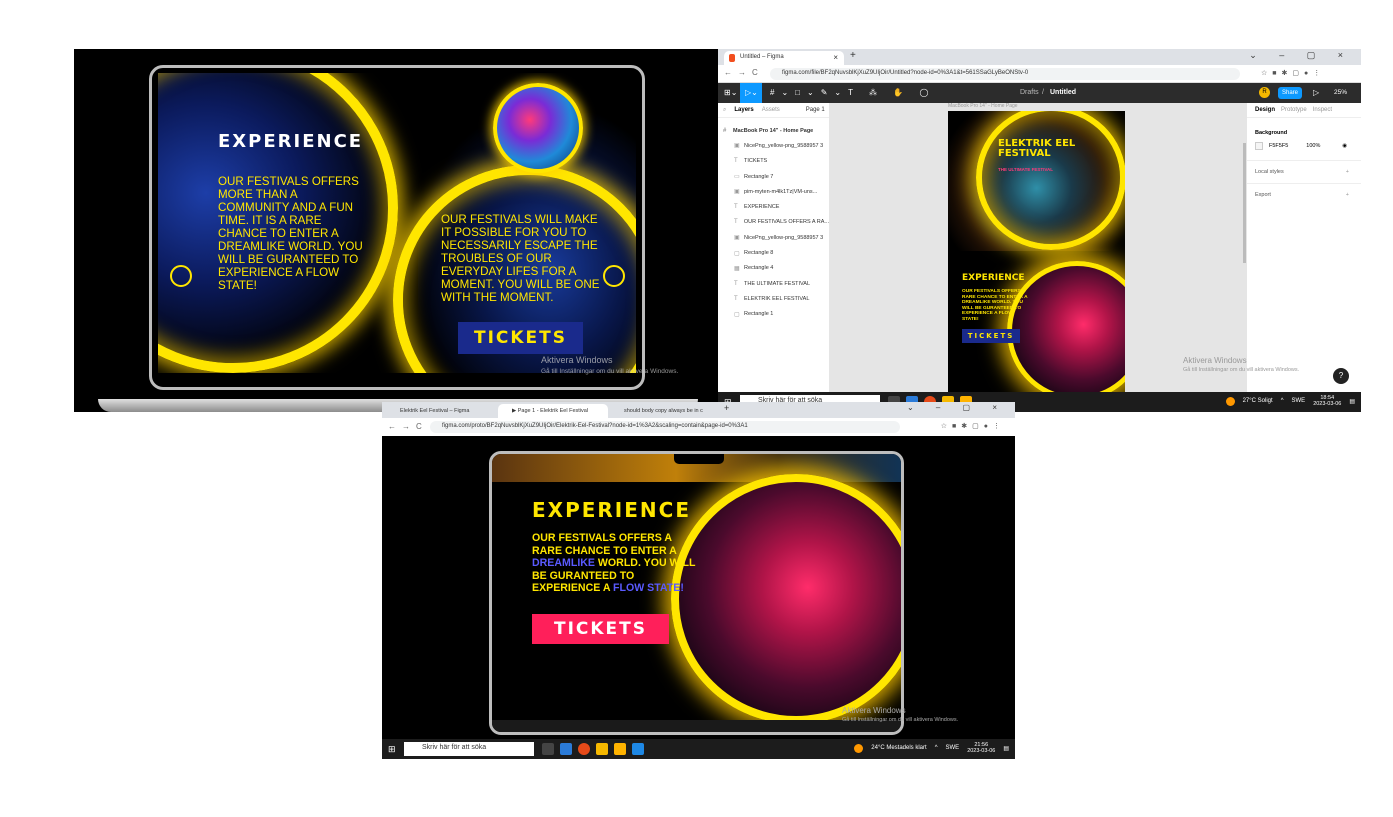 This screenshot has height=817, width=1393. Describe the element at coordinates (835, 57) in the screenshot. I see `close-icon: ×` at that location.